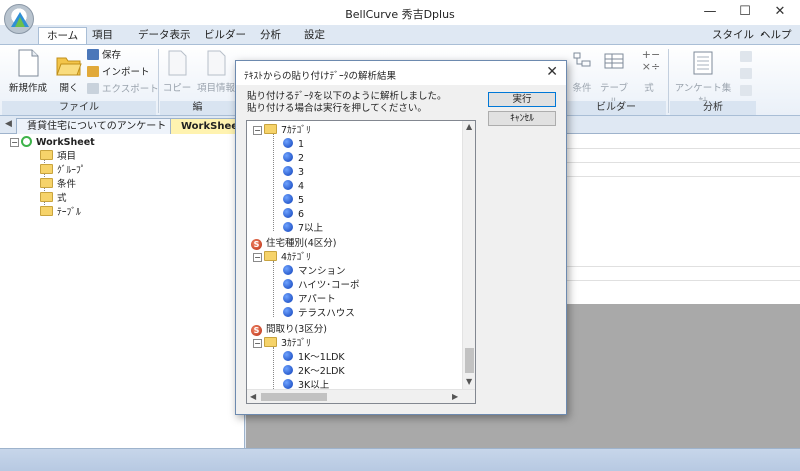 The width and height of the screenshot is (800, 471). What do you see at coordinates (469, 126) in the screenshot?
I see `scroll-up-icon: ▲` at bounding box center [469, 126].